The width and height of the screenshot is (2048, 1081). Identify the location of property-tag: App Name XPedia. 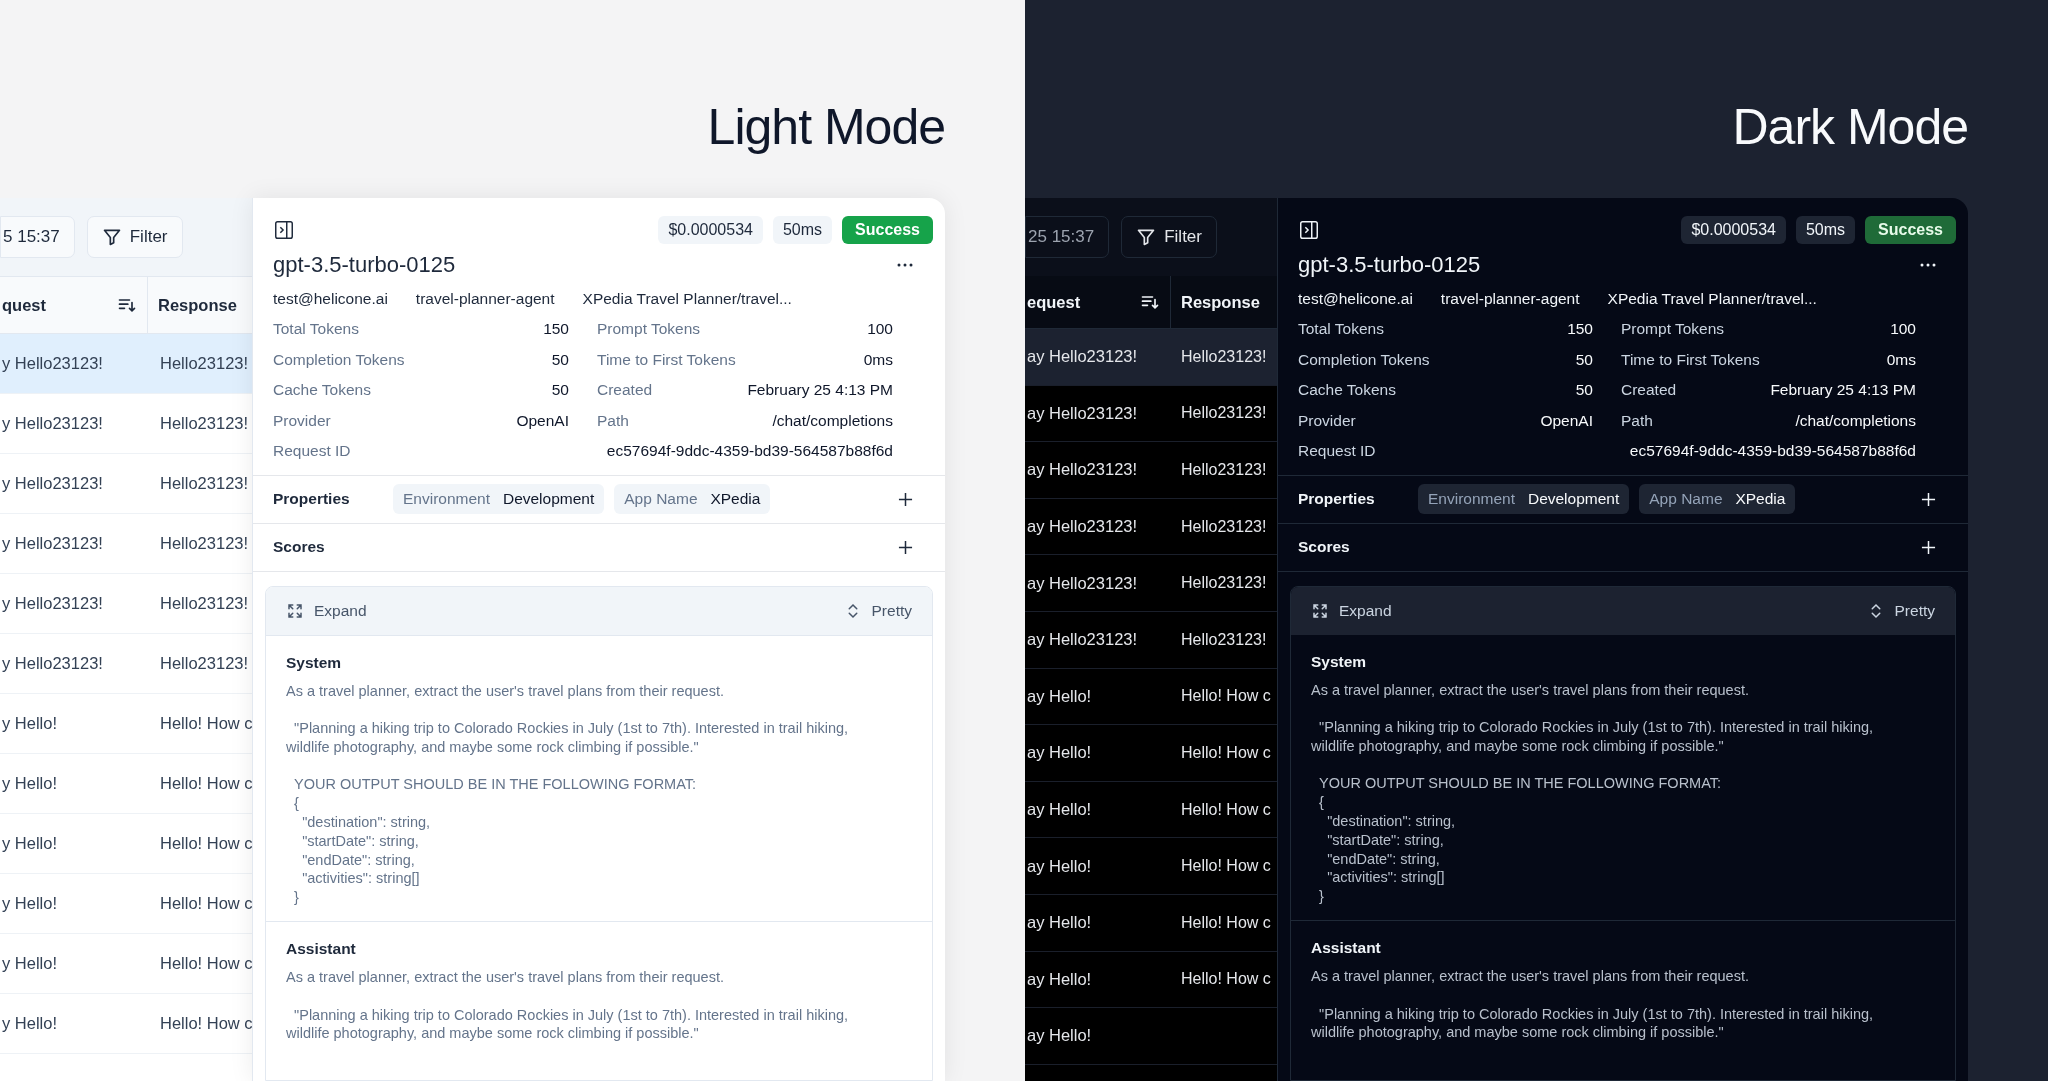
(692, 499).